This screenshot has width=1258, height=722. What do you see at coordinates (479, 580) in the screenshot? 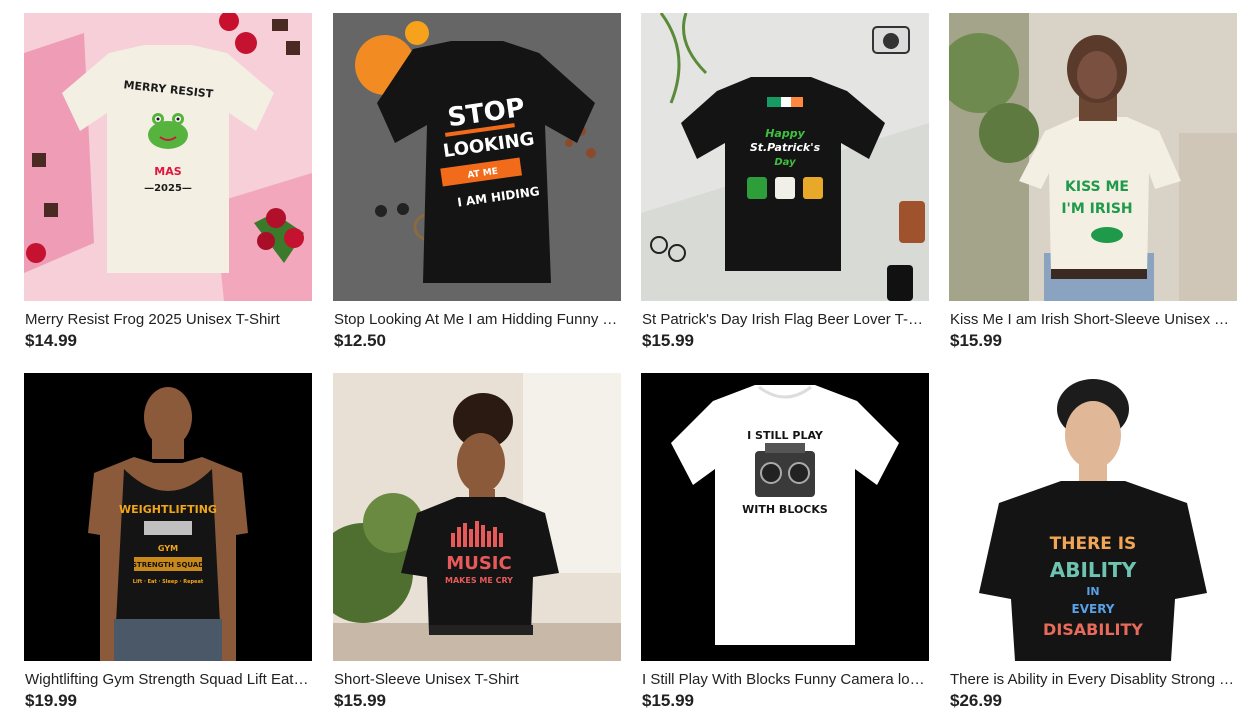
I see `shirt-print-line2: MAKES ME CRY` at bounding box center [479, 580].